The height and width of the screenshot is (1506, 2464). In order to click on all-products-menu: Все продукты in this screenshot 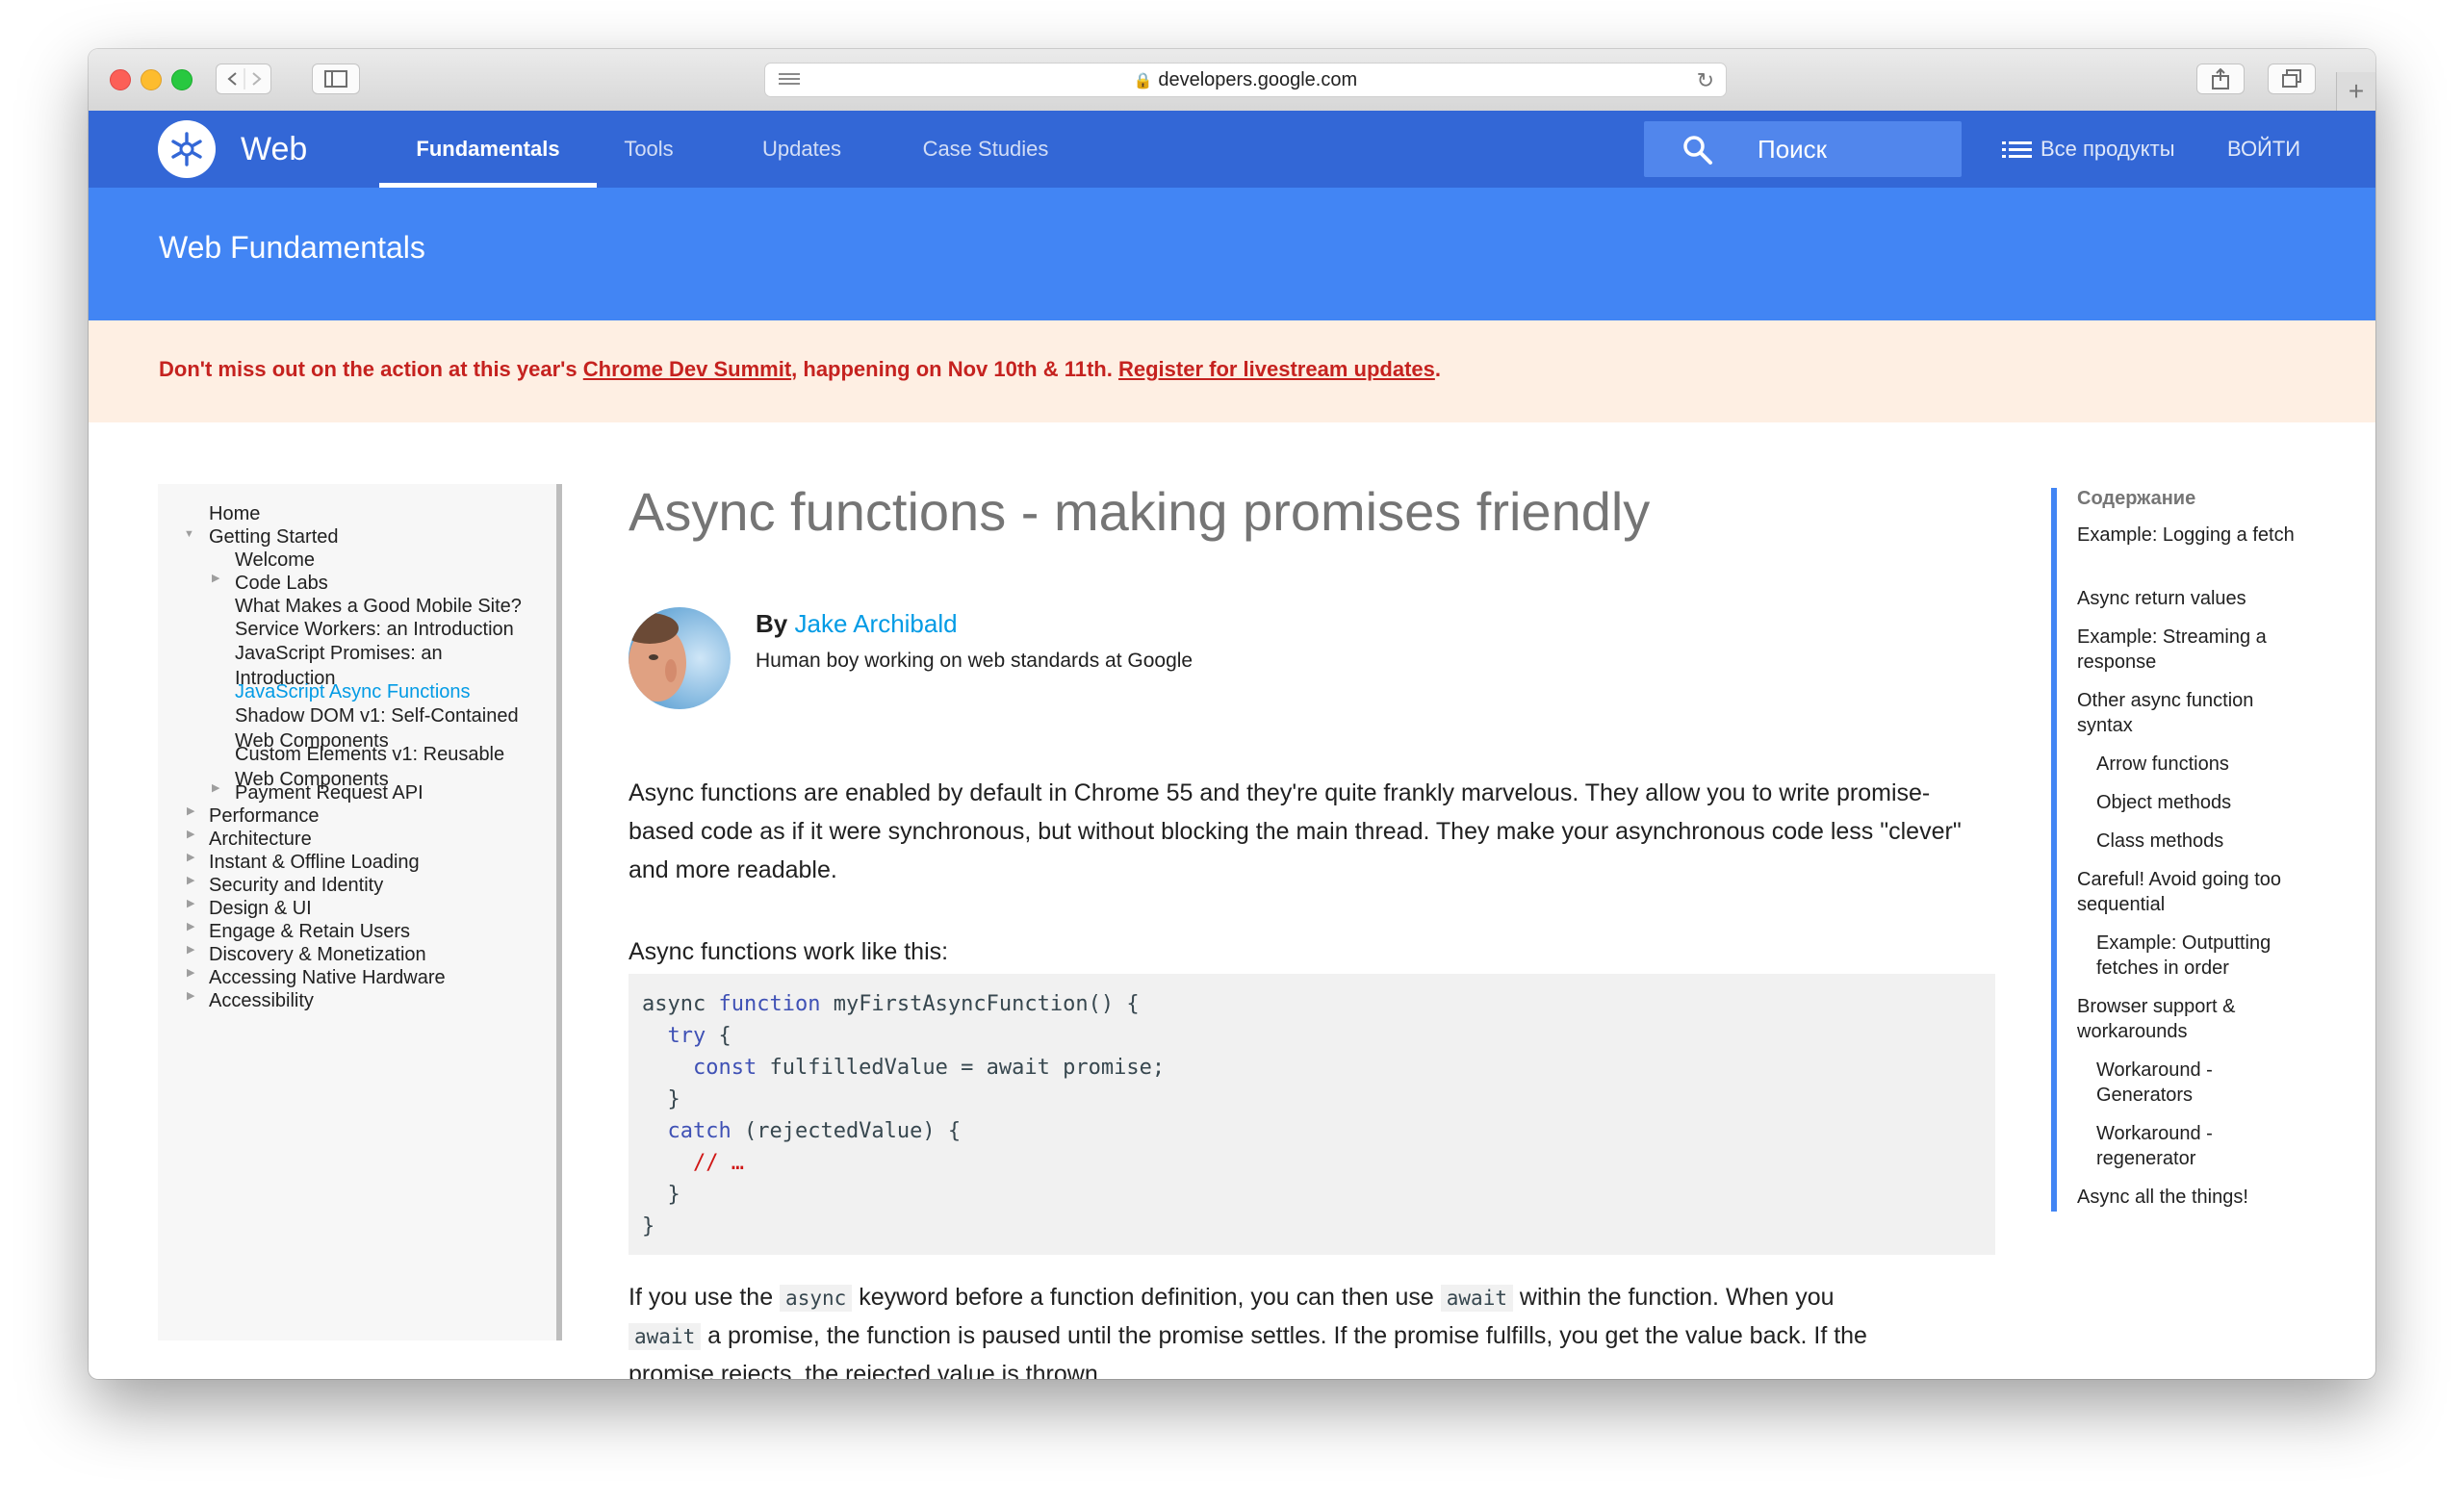, I will do `click(2088, 149)`.